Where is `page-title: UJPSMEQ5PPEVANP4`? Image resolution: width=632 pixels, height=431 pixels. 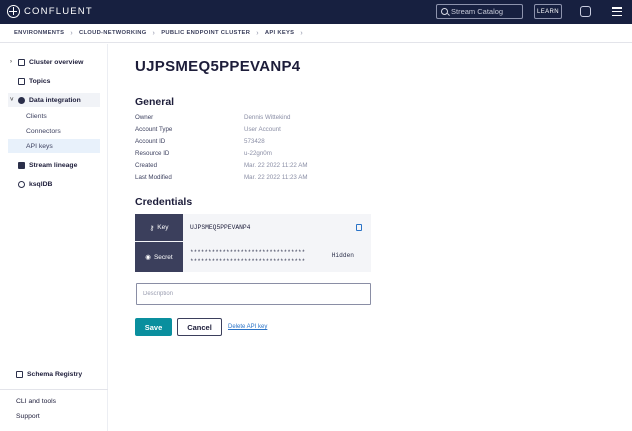 page-title: UJPSMEQ5PPEVANP4 is located at coordinates (218, 66).